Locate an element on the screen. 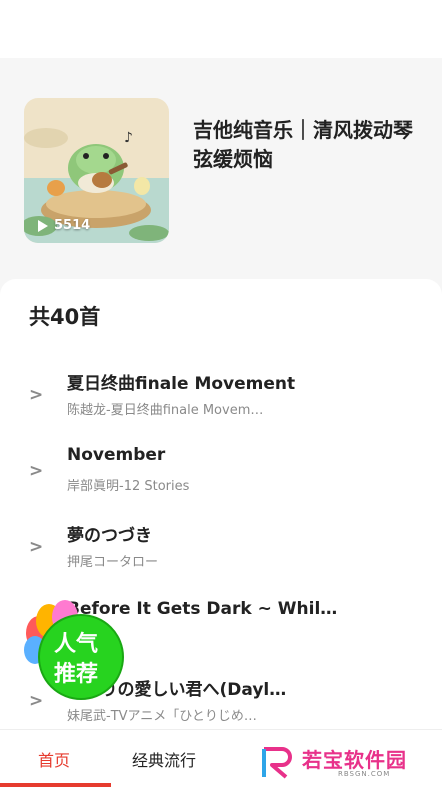 The image size is (442, 787). song-count: 共40首 is located at coordinates (65, 317).